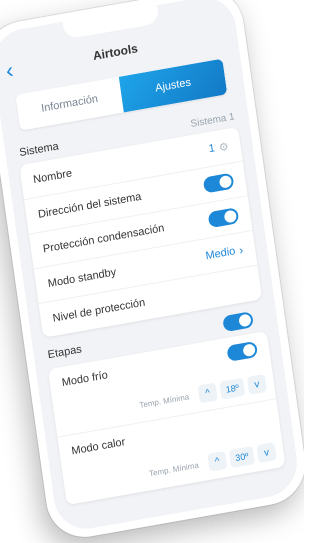  What do you see at coordinates (211, 149) in the screenshot?
I see `nombre-value: 1` at bounding box center [211, 149].